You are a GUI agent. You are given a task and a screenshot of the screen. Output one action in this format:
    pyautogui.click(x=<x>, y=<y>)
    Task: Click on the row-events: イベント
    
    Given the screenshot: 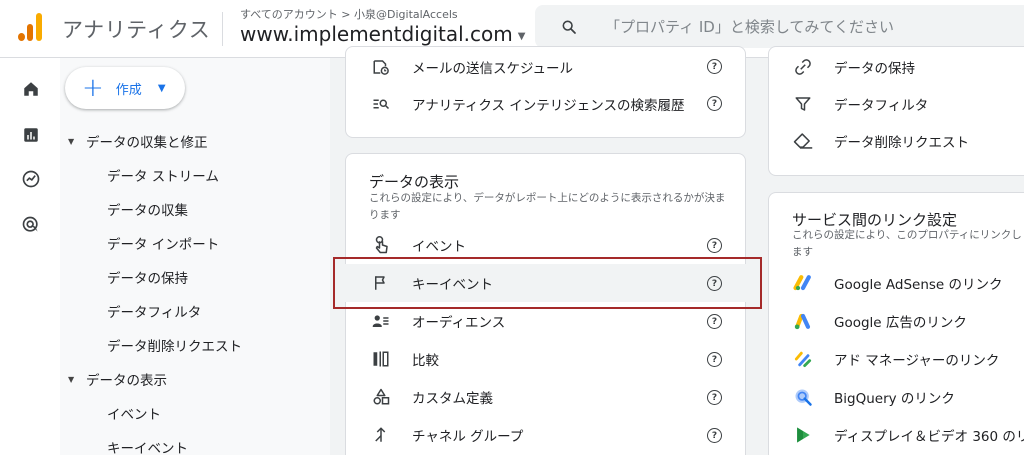 What is the action you would take?
    pyautogui.click(x=418, y=245)
    